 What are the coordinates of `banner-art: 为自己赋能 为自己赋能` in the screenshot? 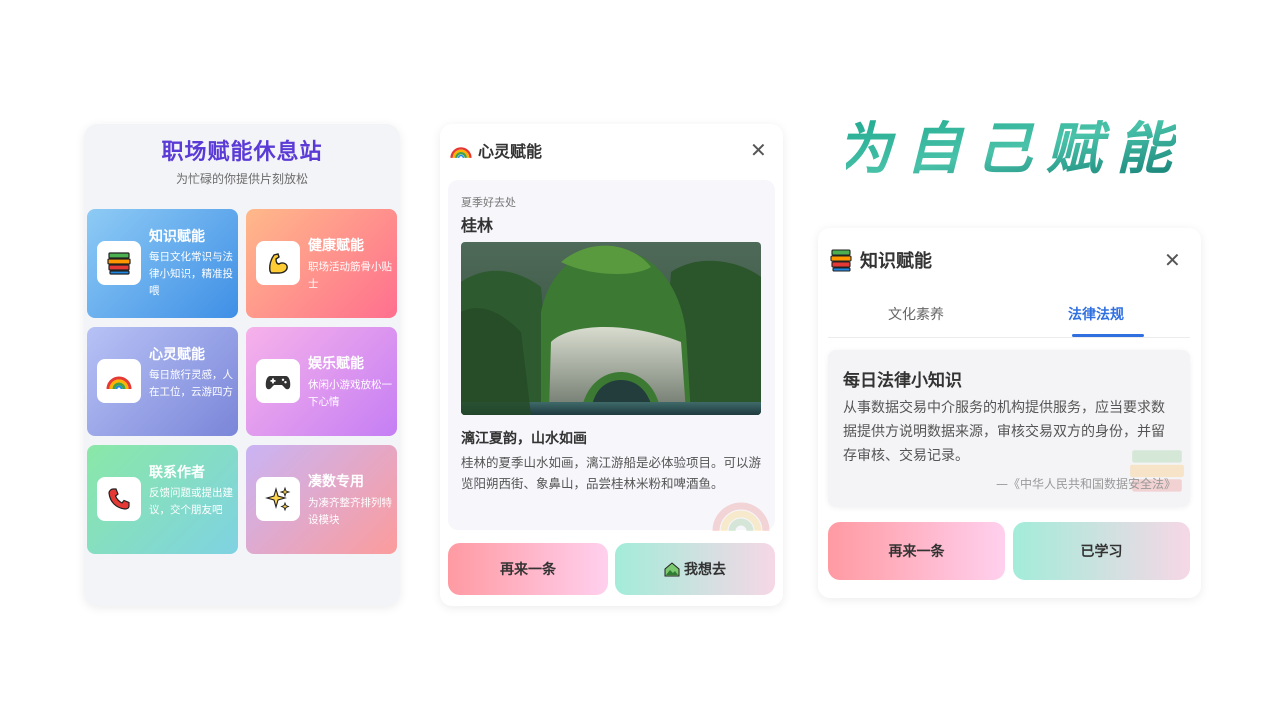 It's located at (1006, 185).